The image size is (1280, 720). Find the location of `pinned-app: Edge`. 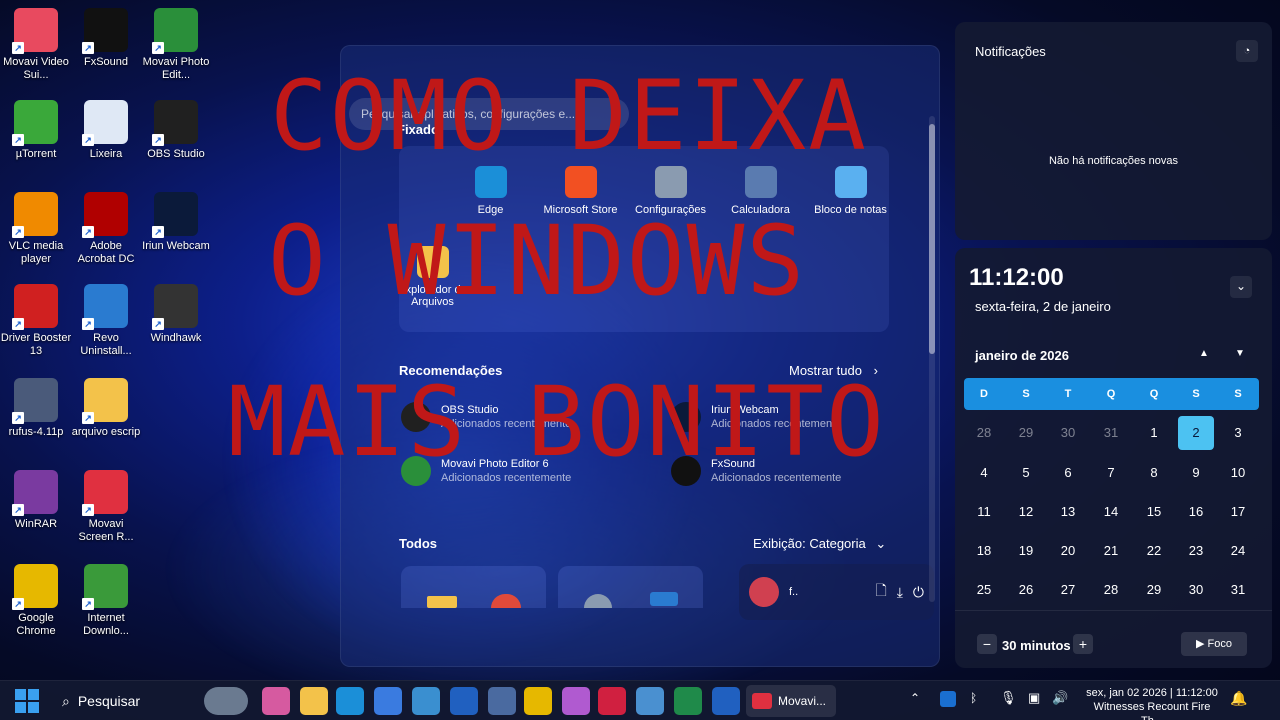

pinned-app: Edge is located at coordinates (490, 191).